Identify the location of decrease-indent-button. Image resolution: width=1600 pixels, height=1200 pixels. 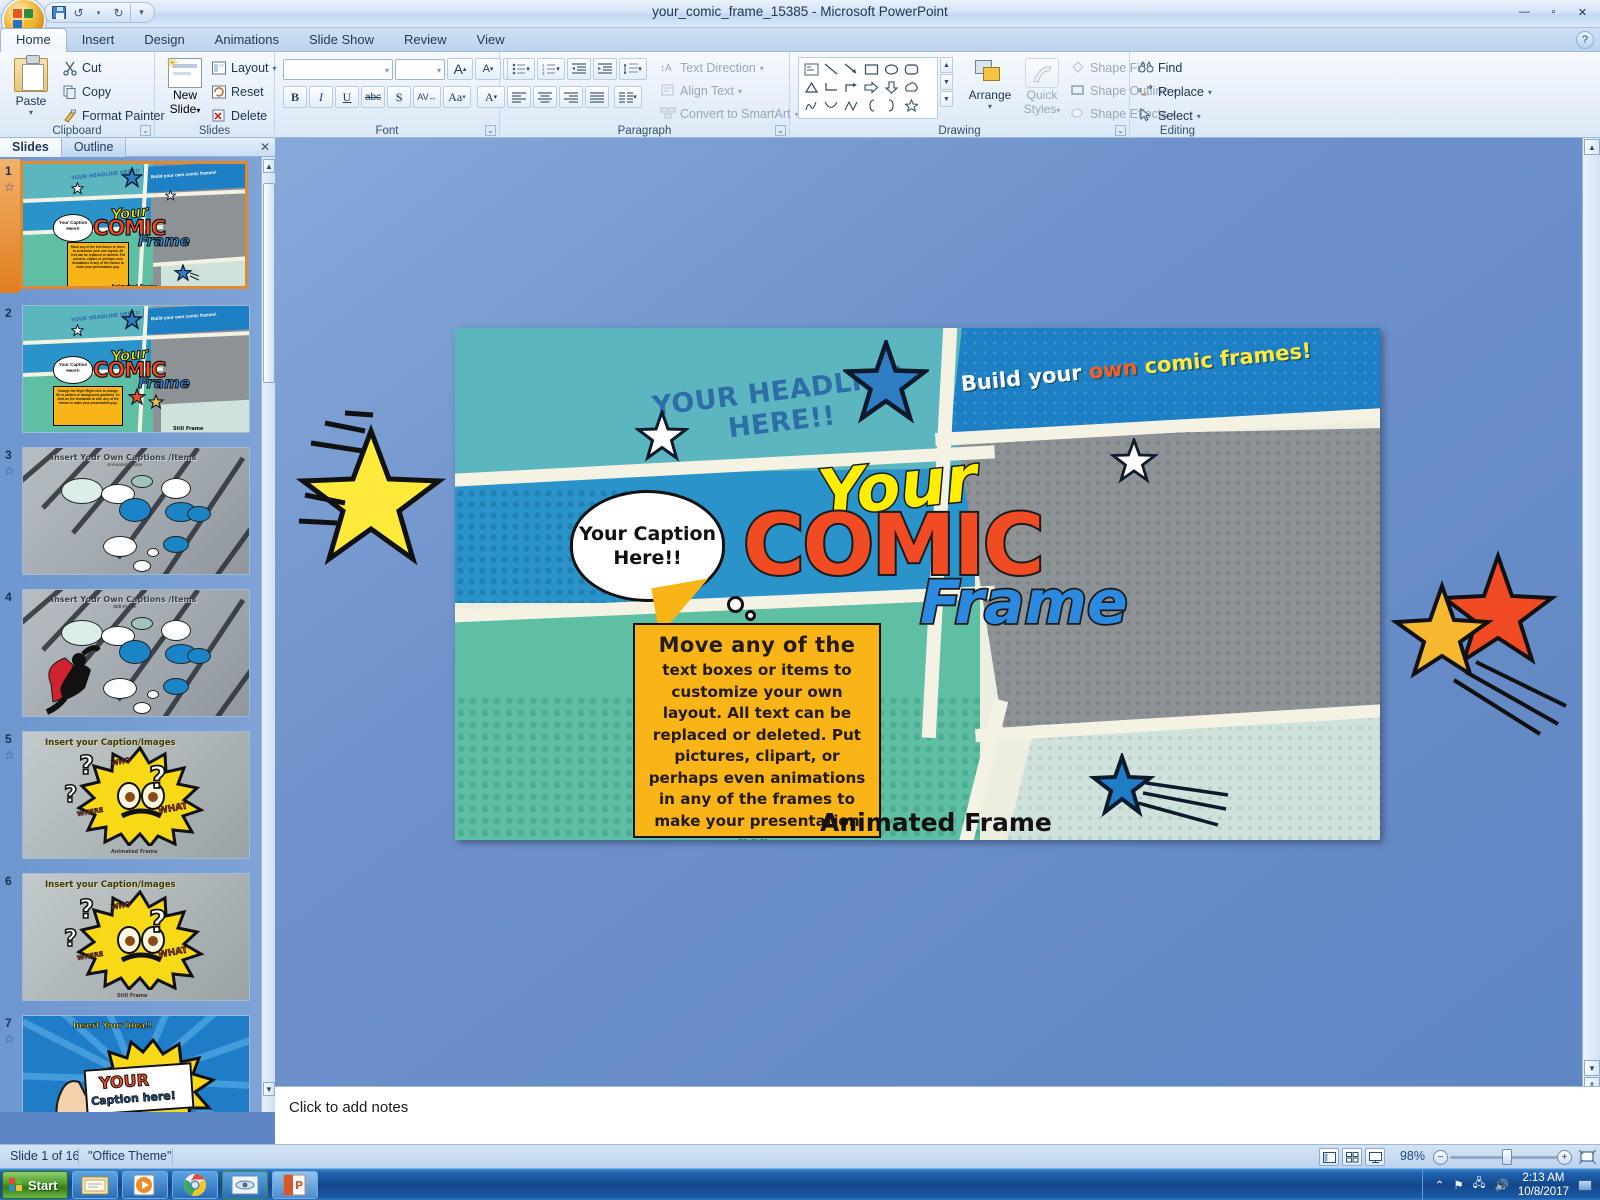
(579, 69).